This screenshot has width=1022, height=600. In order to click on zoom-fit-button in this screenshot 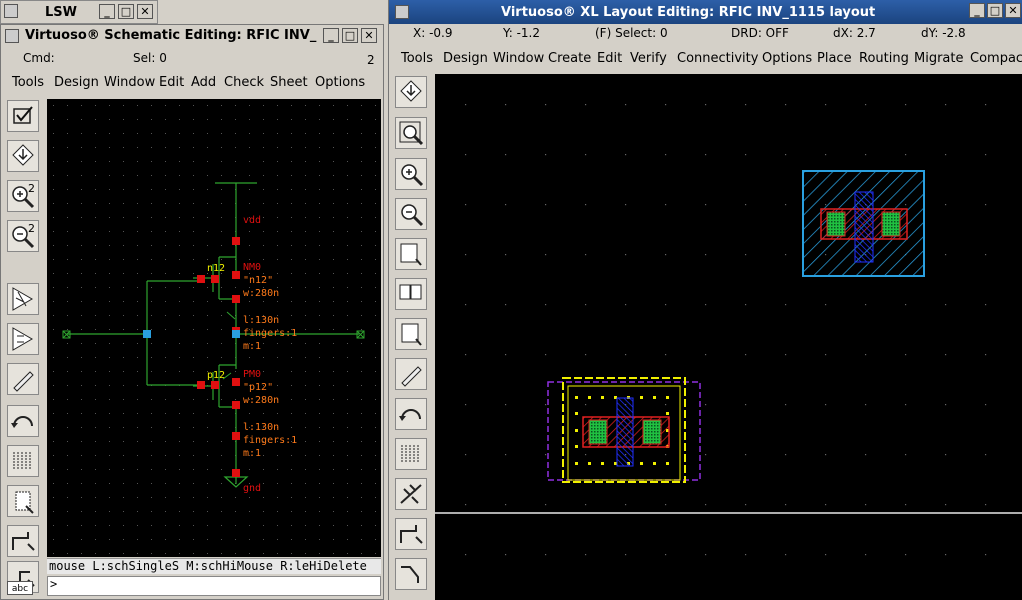, I will do `click(411, 133)`.